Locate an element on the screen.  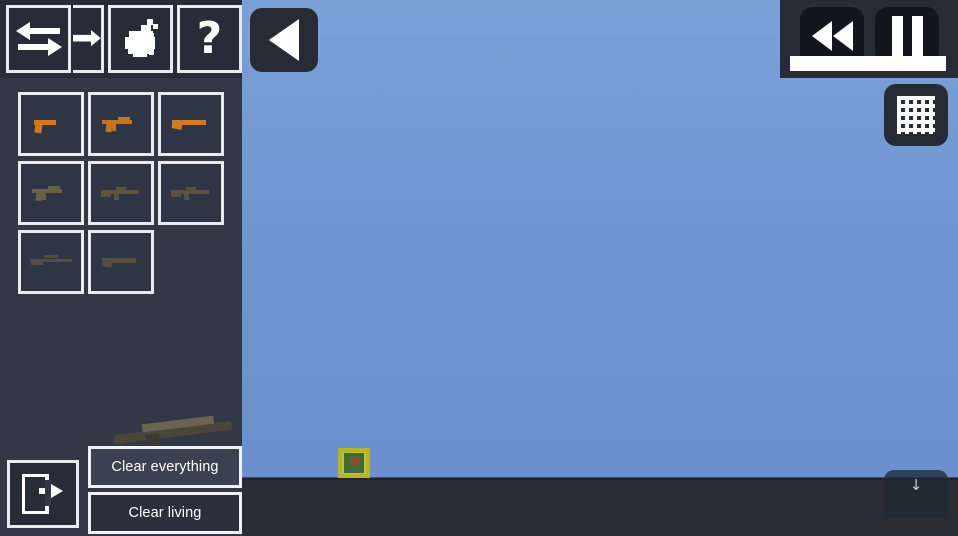
weapon-slot-shotgun is located at coordinates (121, 262).